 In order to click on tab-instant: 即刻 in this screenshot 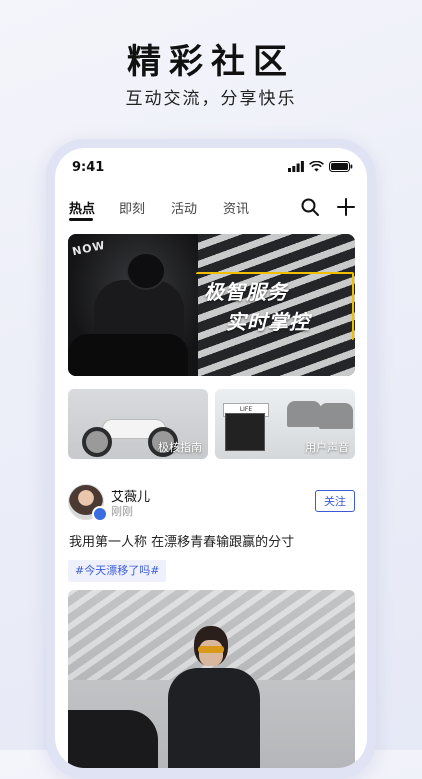, I will do `click(132, 207)`.